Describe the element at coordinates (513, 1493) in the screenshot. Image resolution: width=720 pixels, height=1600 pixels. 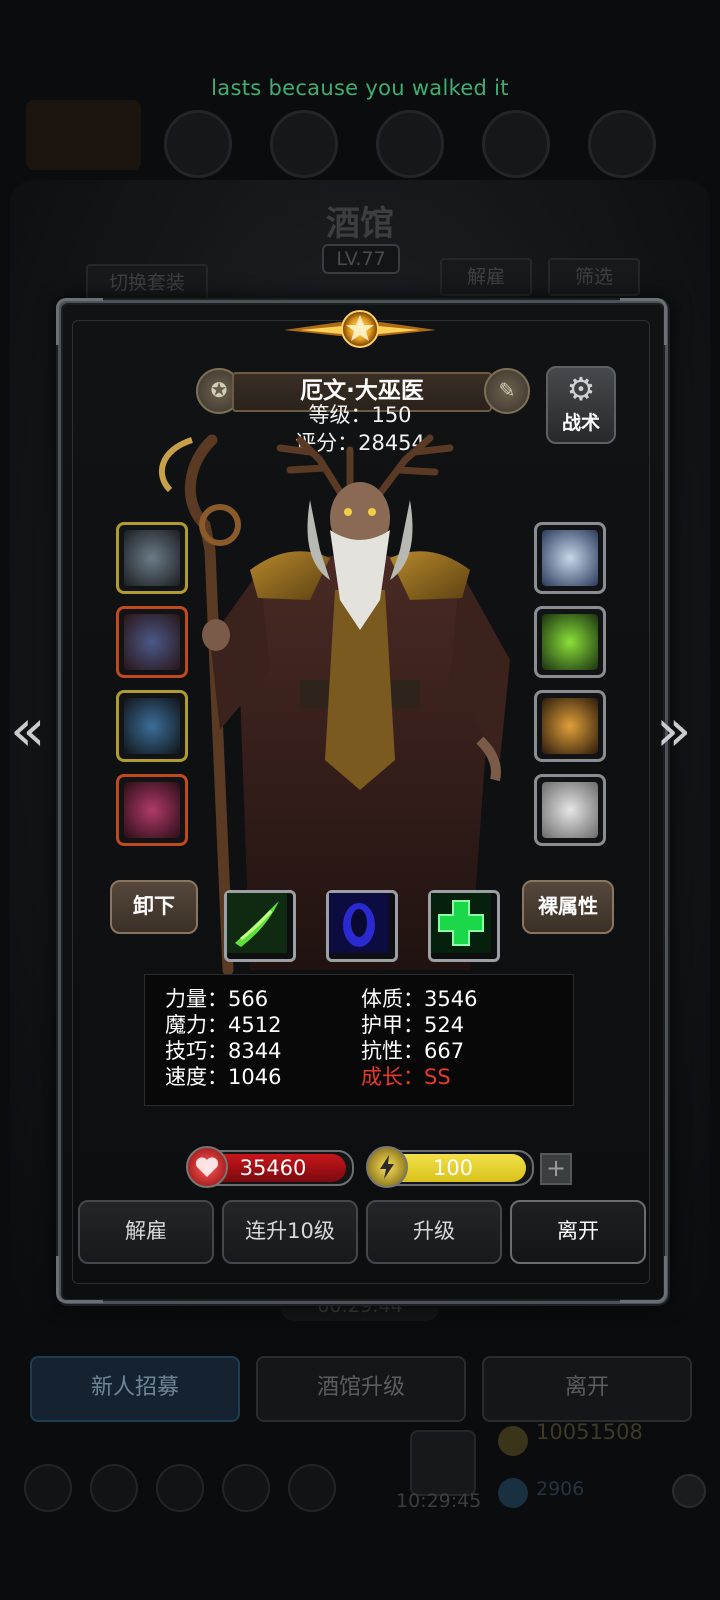
I see `gem-icon` at that location.